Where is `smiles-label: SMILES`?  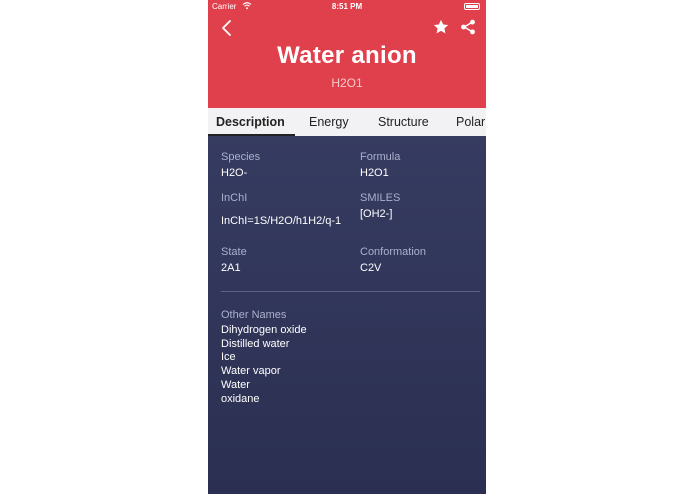 smiles-label: SMILES is located at coordinates (380, 198).